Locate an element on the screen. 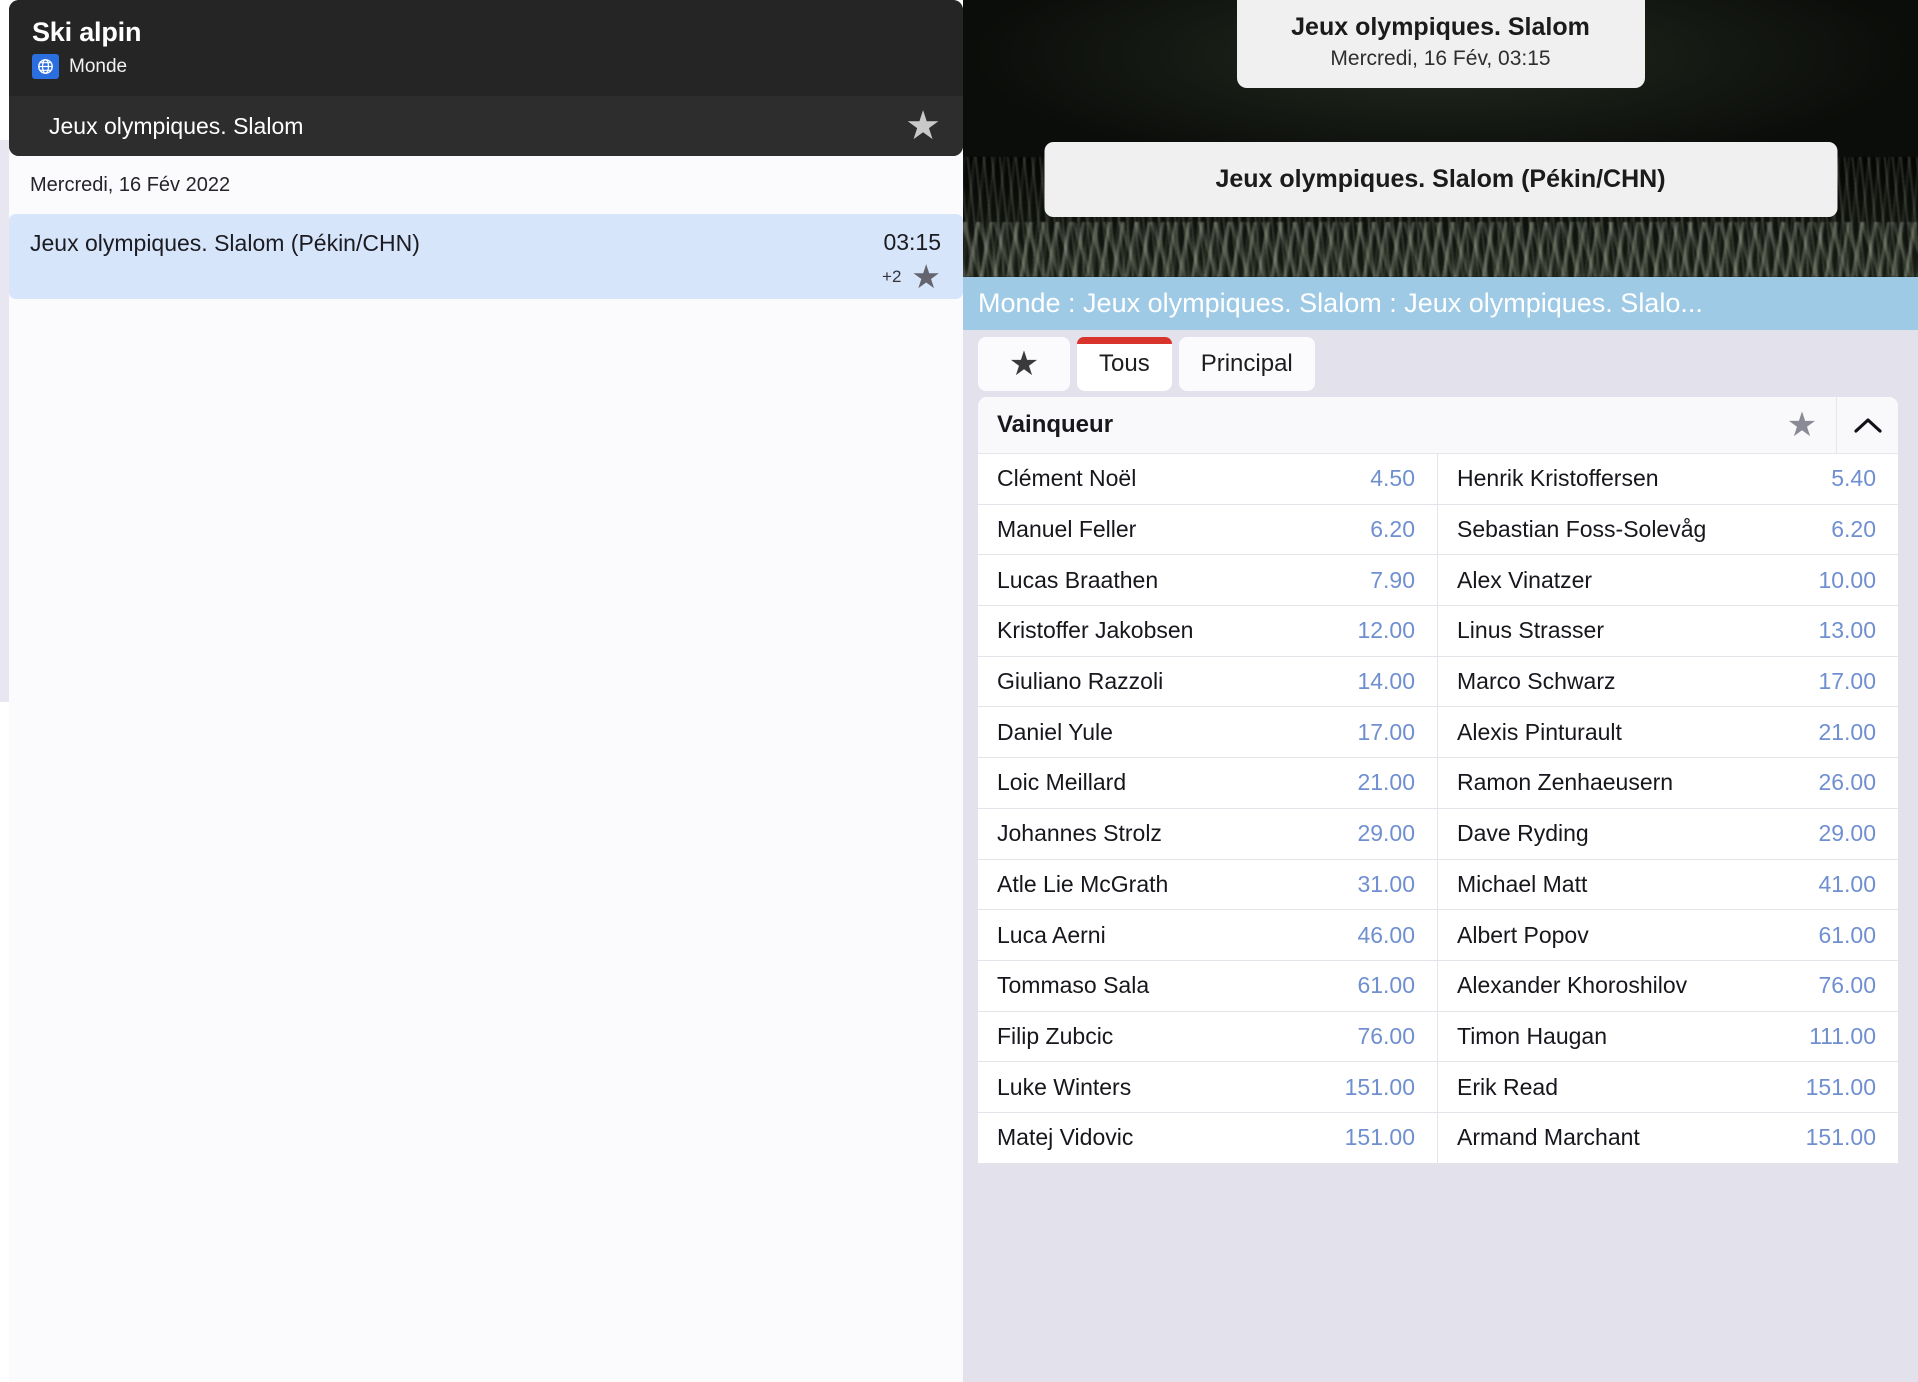 This screenshot has height=1382, width=1918. odds-competitor-name: Johannes Strolz is located at coordinates (1079, 833).